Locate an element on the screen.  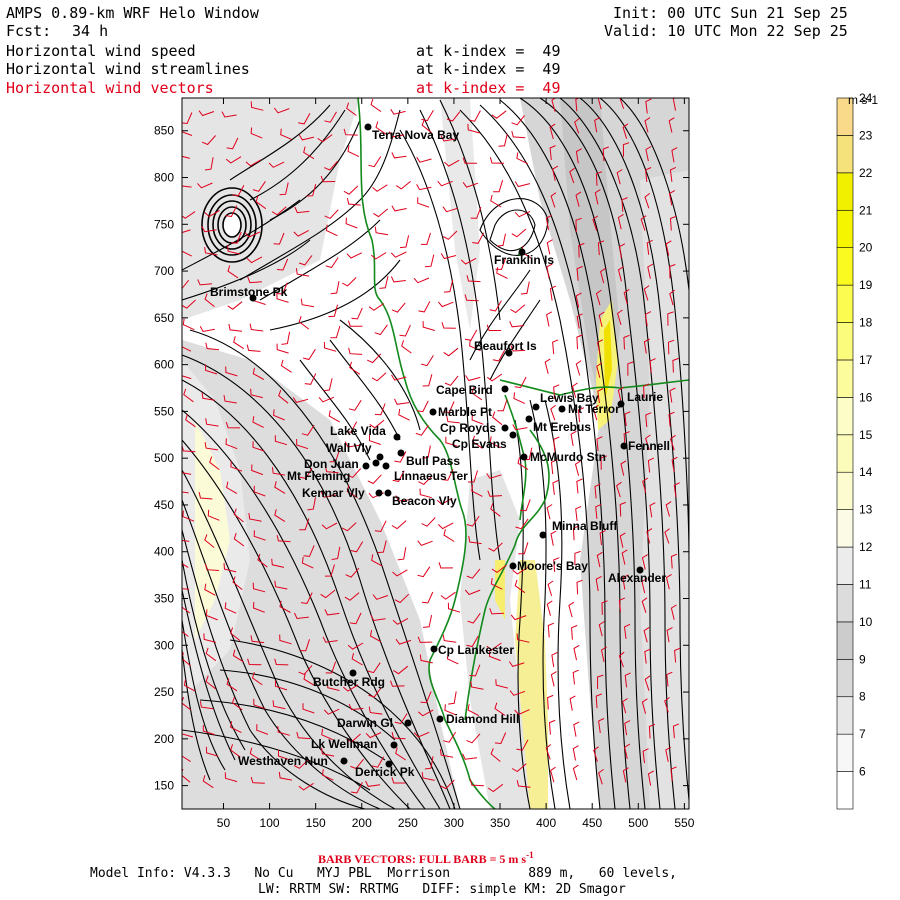
colorbar-label: 12 is located at coordinates (866, 547).